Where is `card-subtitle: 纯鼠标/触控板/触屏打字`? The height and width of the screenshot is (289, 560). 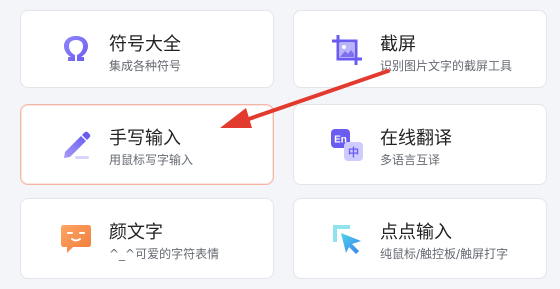 card-subtitle: 纯鼠标/触控板/触屏打字 is located at coordinates (444, 254).